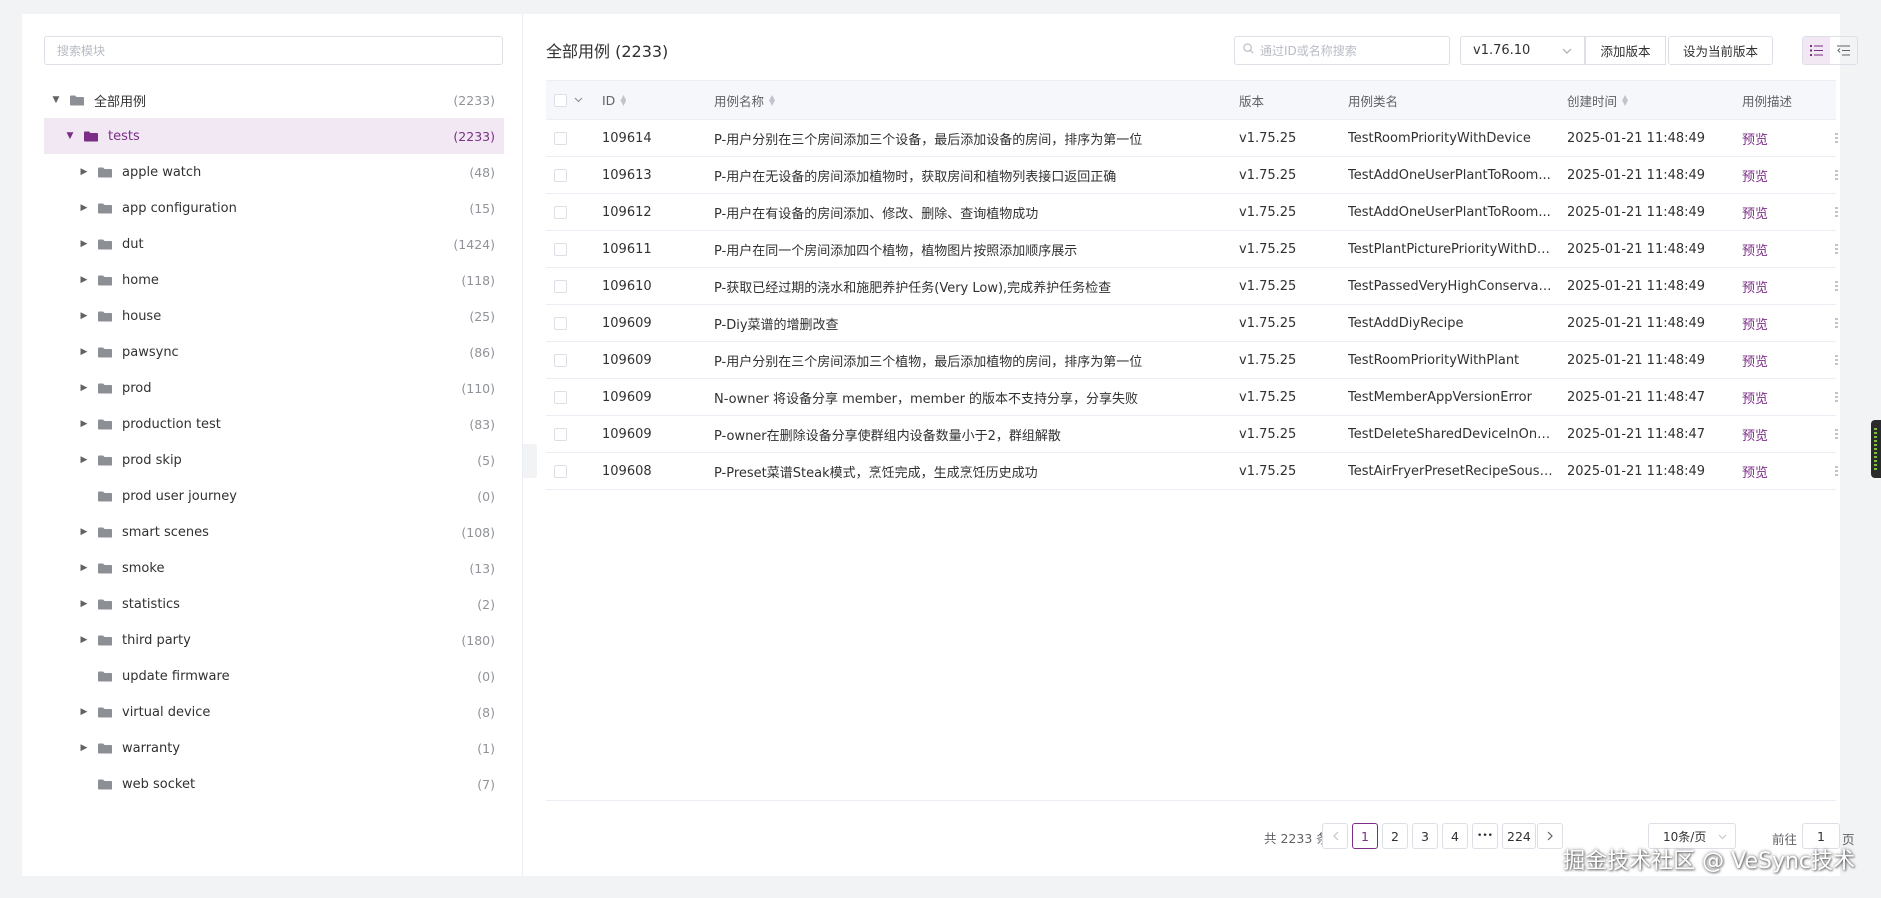 Image resolution: width=1881 pixels, height=898 pixels. What do you see at coordinates (974, 434) in the screenshot?
I see `cell-name: P-owner在删除设备分享使群组内设备数量小于2，群组解散` at bounding box center [974, 434].